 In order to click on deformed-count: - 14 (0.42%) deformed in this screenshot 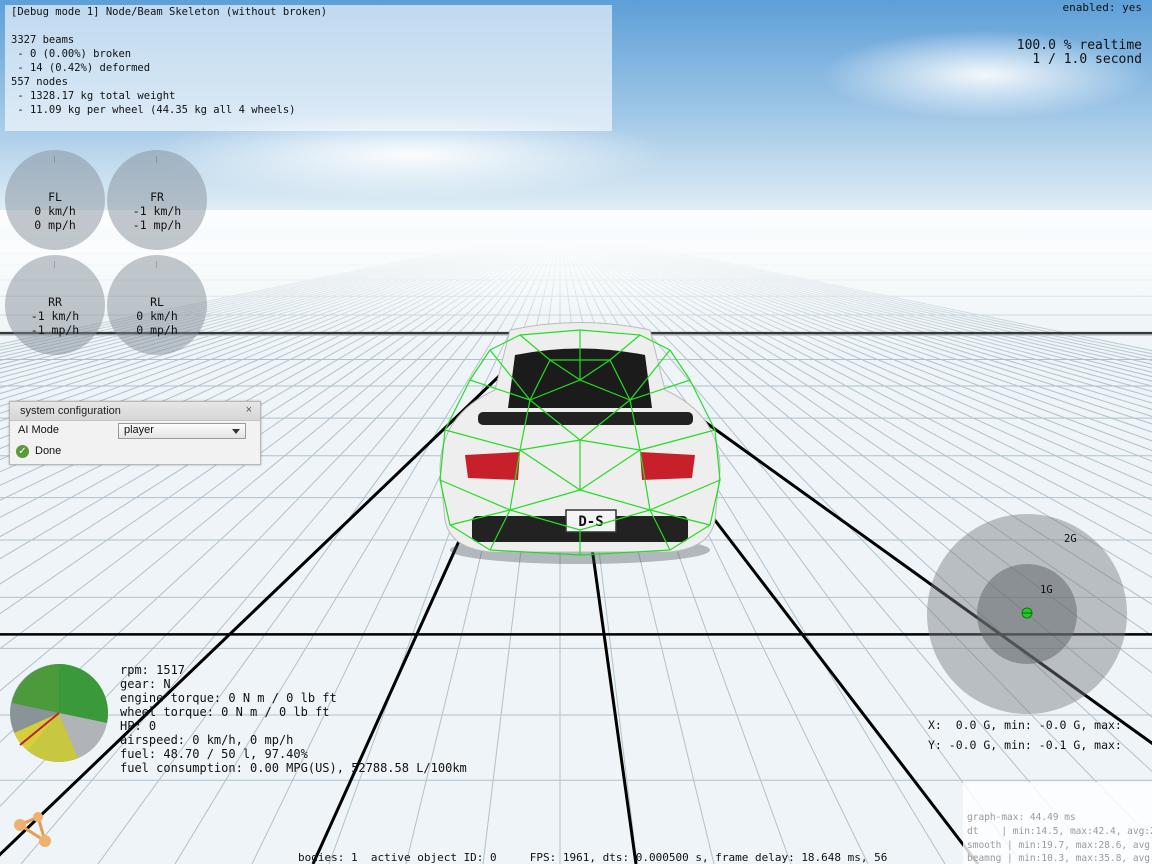, I will do `click(81, 68)`.